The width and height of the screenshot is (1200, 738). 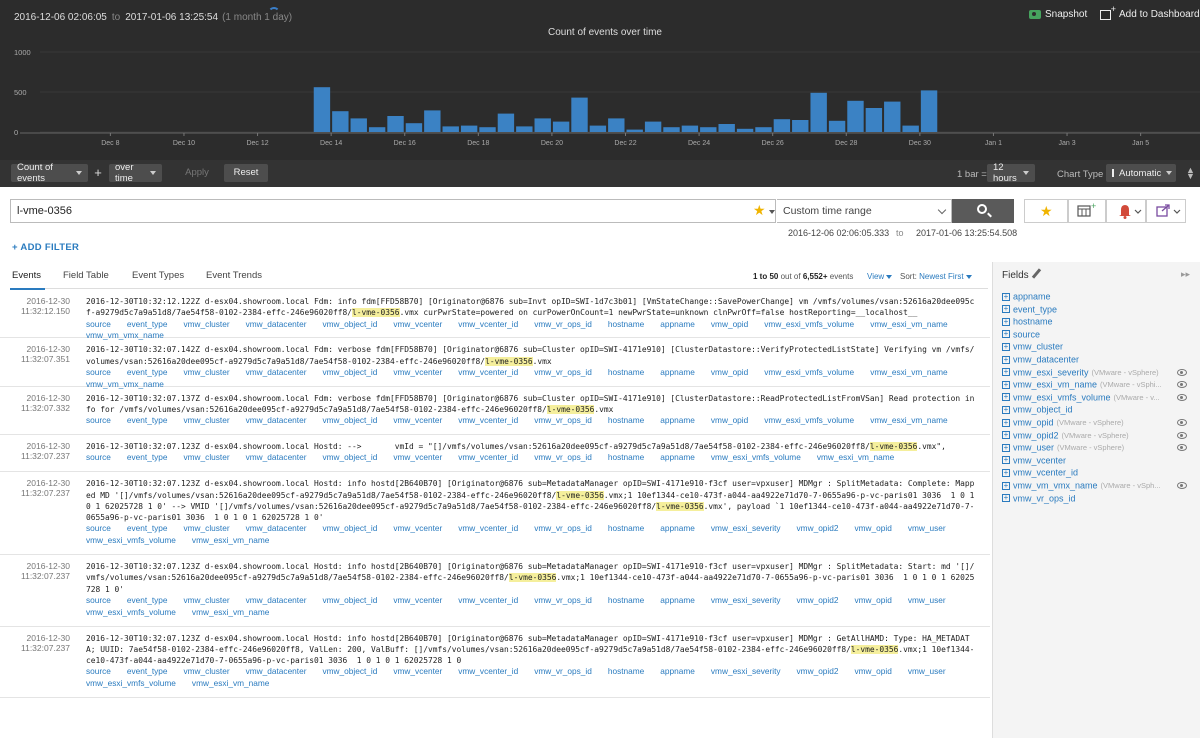 What do you see at coordinates (1039, 460) in the screenshot?
I see `field-name: vmw_vcenter` at bounding box center [1039, 460].